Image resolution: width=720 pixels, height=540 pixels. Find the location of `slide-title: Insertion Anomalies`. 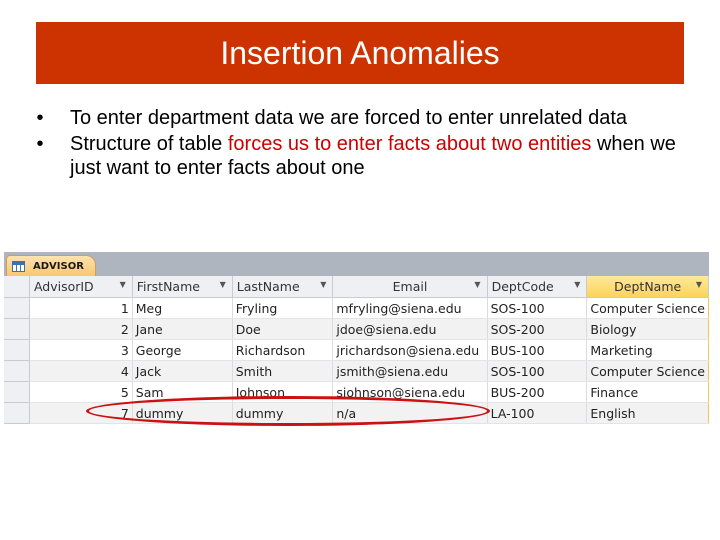

slide-title: Insertion Anomalies is located at coordinates (360, 53).